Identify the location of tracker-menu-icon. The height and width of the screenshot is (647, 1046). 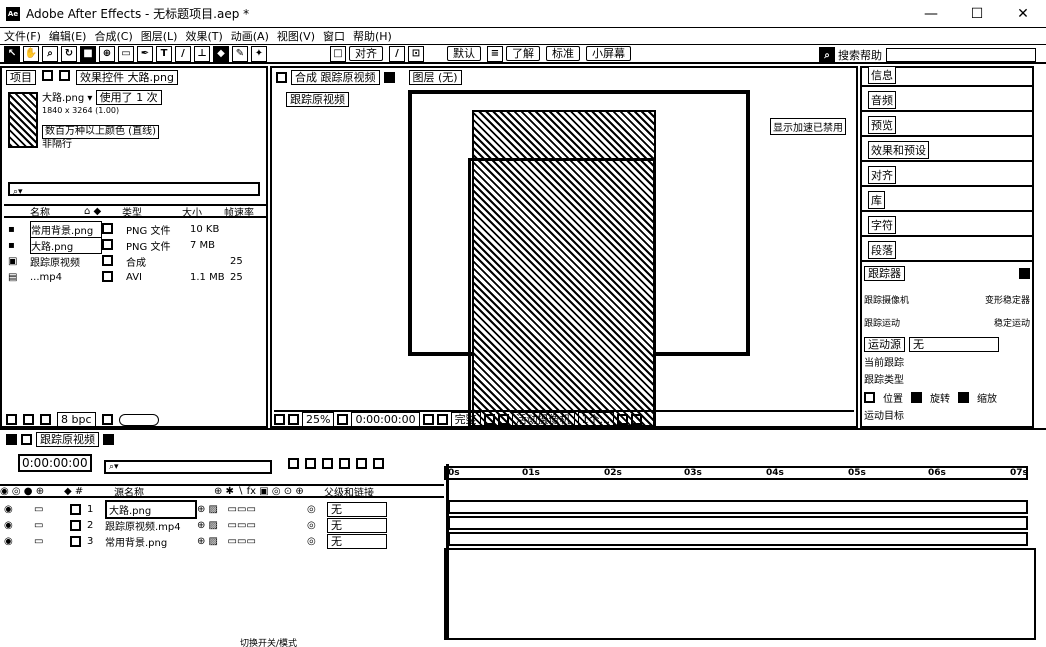
(1024, 273).